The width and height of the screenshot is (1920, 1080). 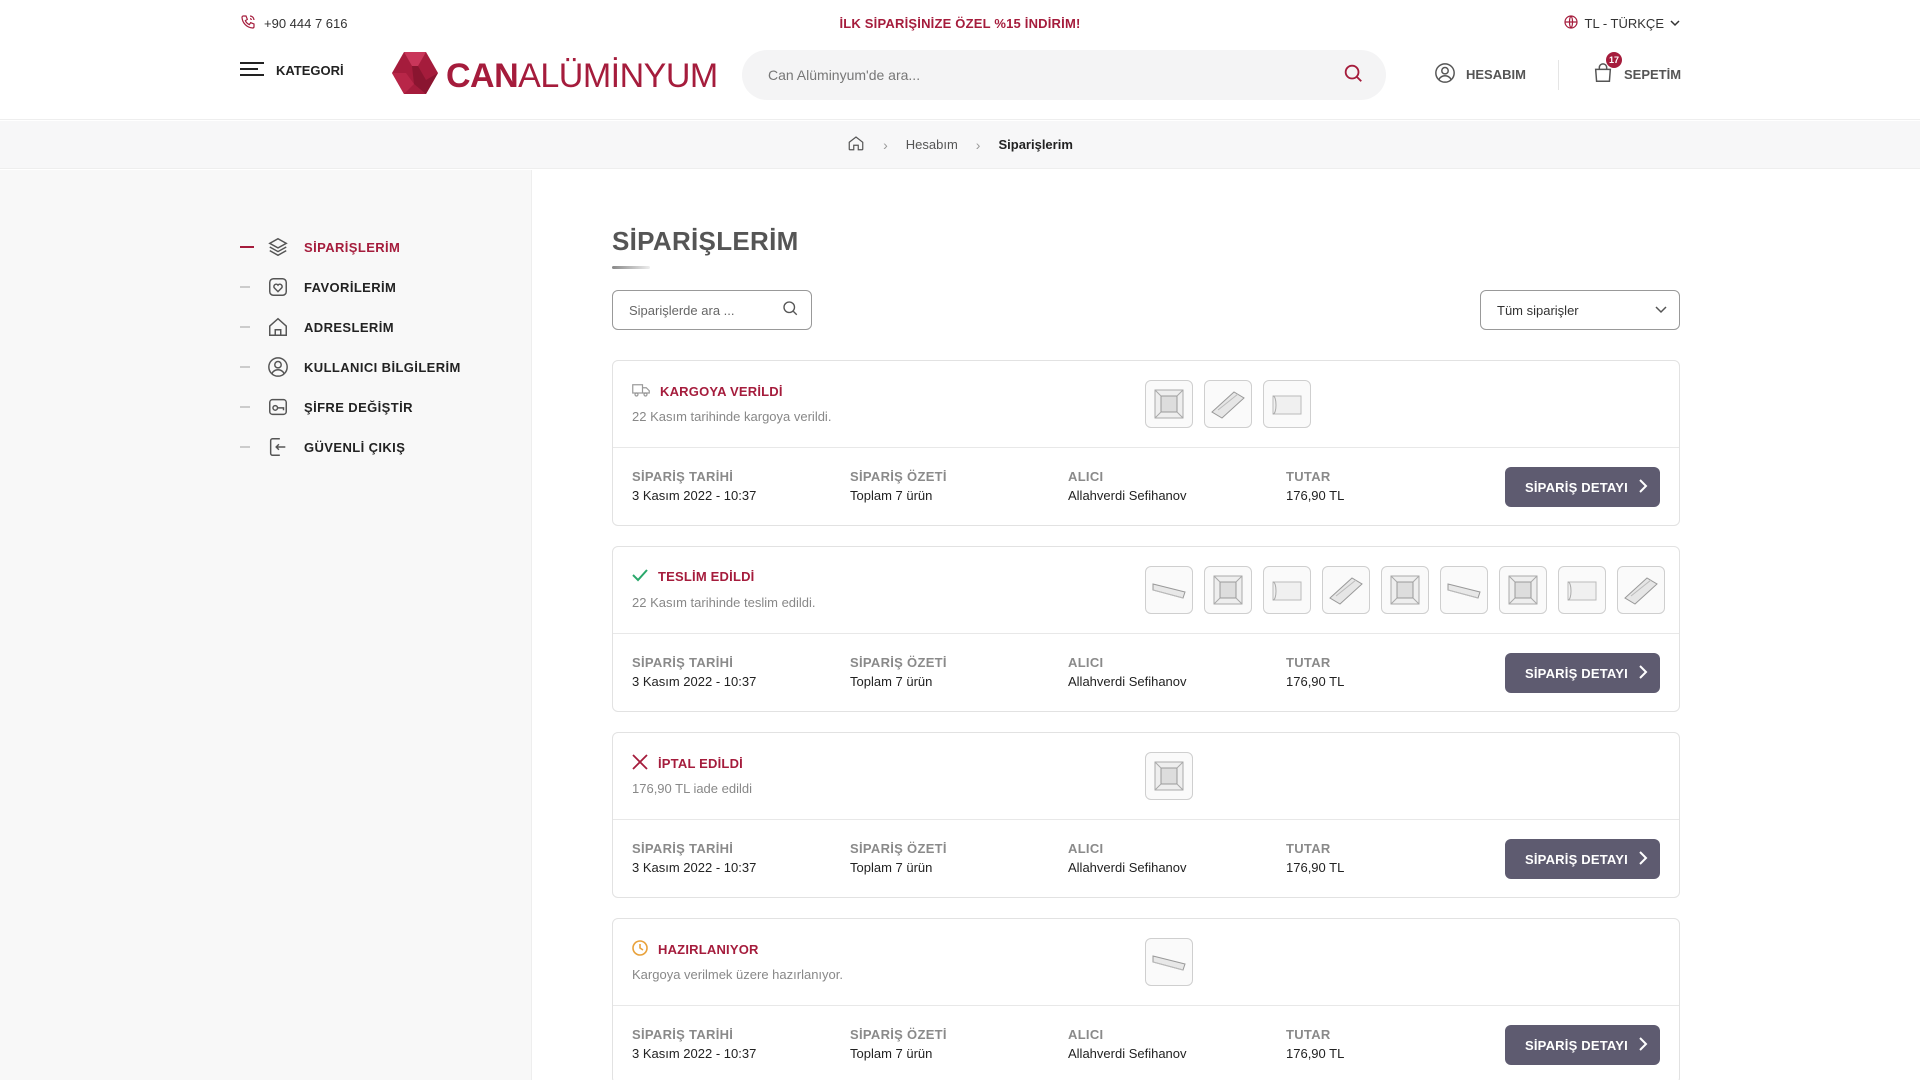 I want to click on sidebar-item-favorites: FAVORİLERİM, so click(x=318, y=287).